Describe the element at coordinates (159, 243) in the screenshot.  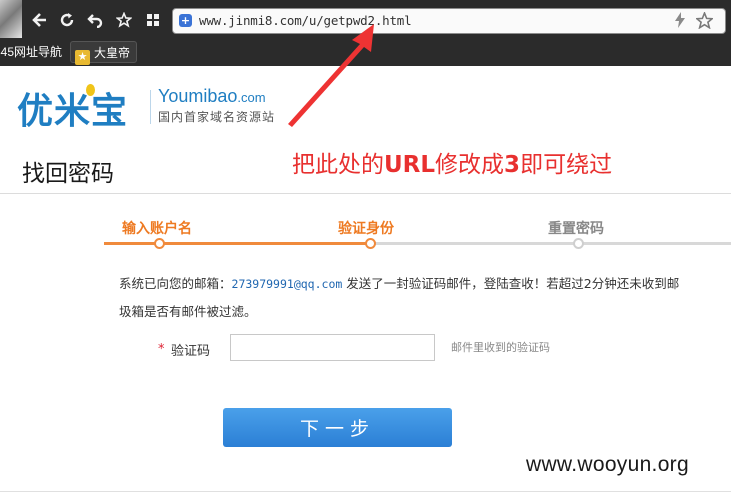
I see `step-1-dot` at that location.